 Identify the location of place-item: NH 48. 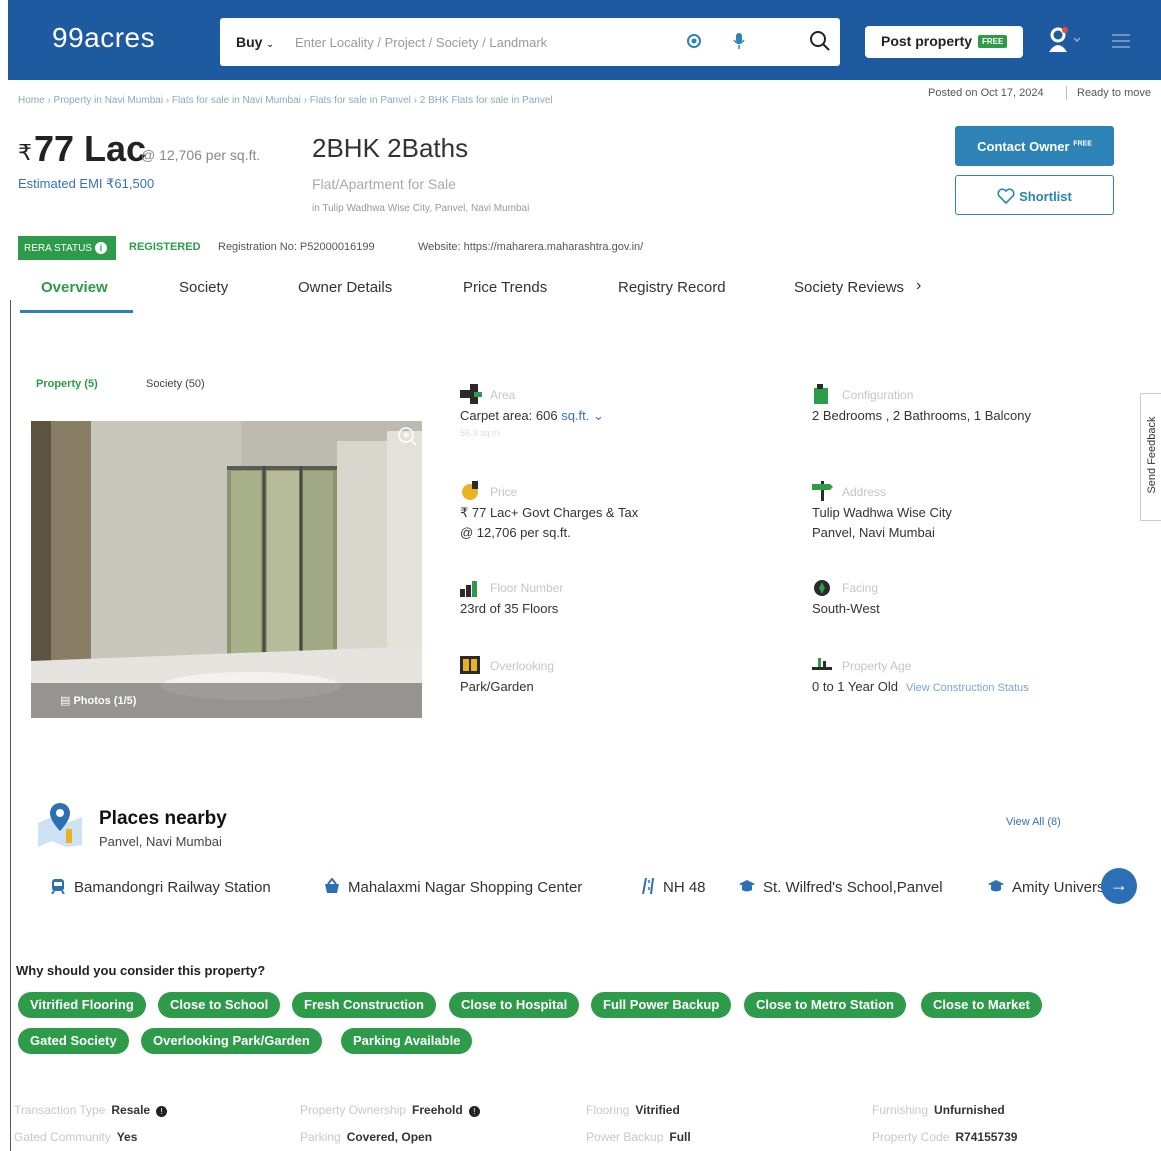
(672, 887).